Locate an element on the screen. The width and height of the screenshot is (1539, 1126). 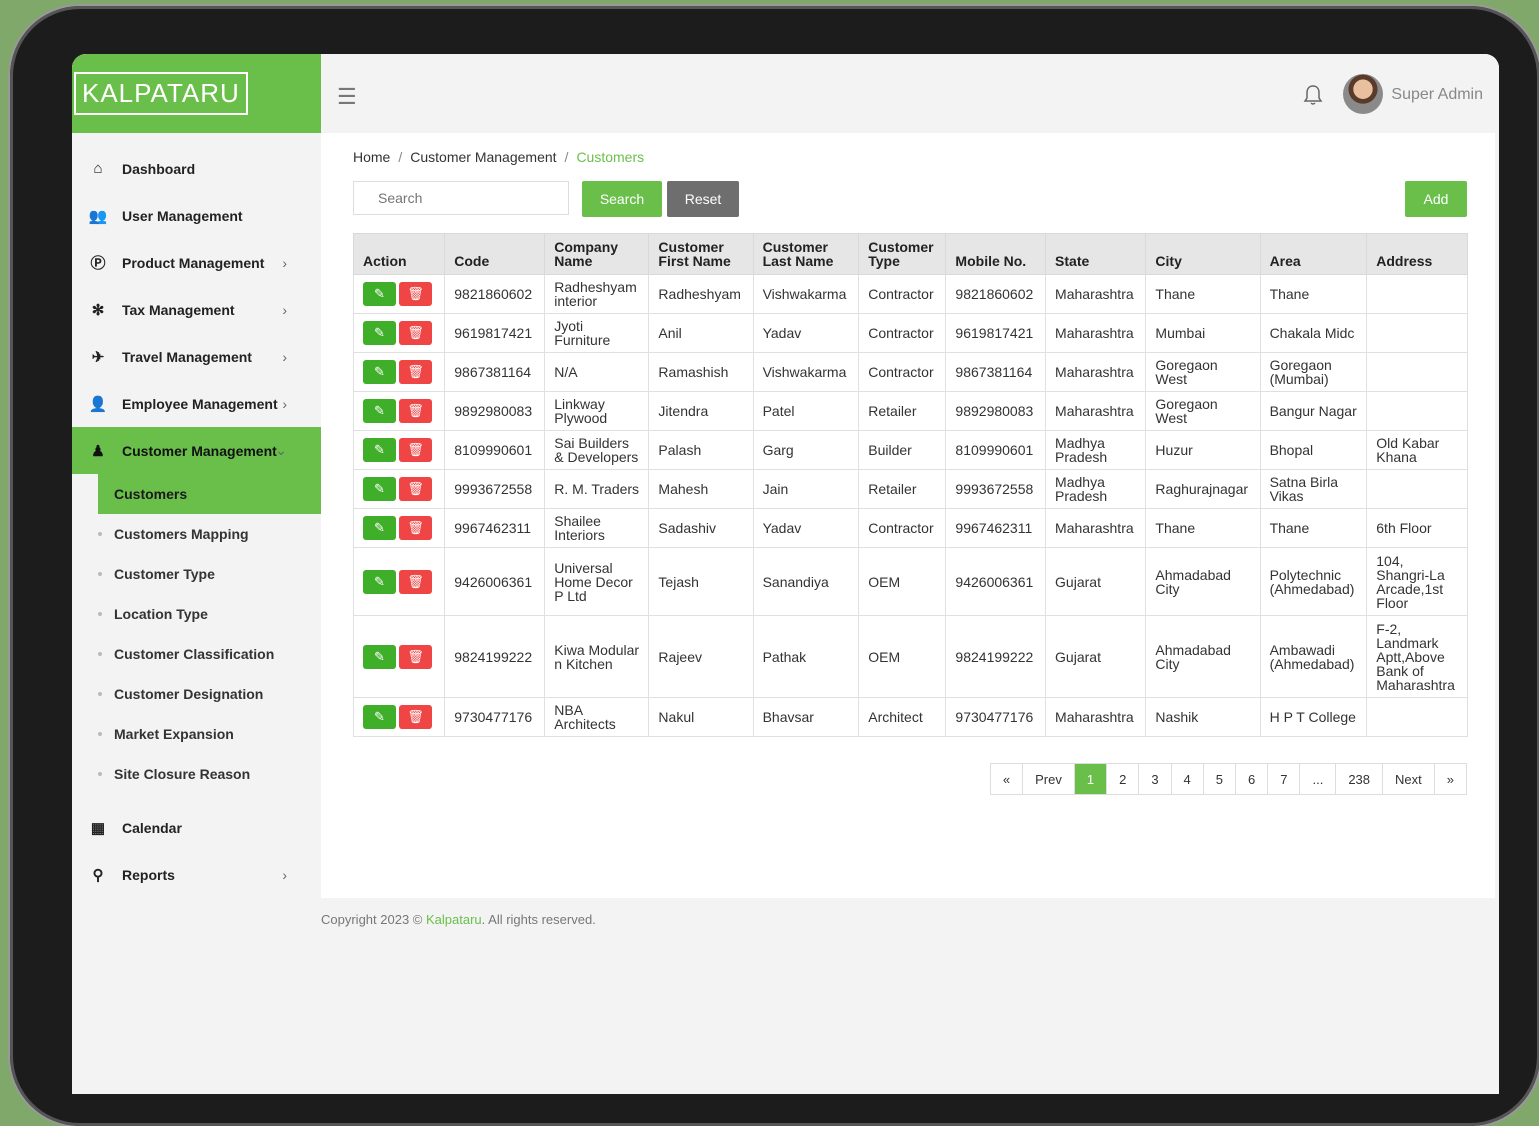
reset-button: Reset is located at coordinates (703, 199).